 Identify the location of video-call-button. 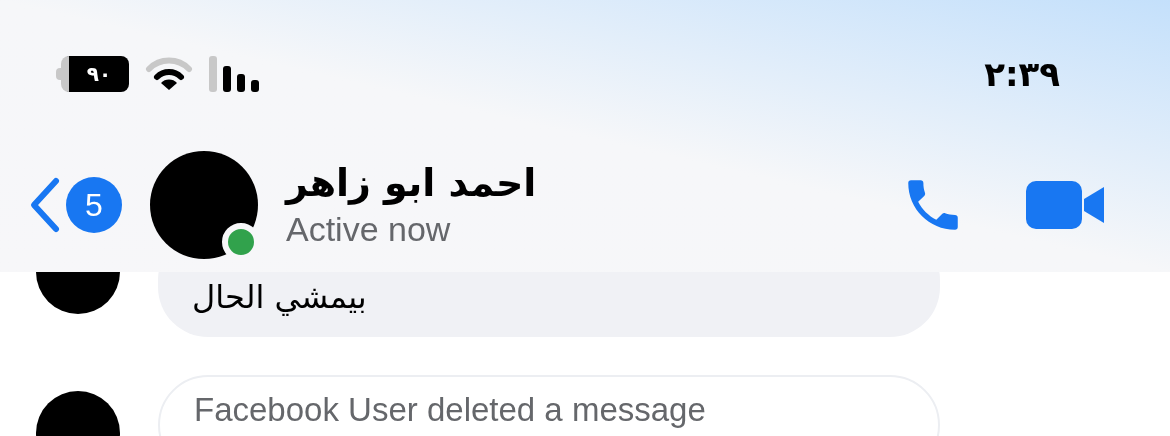
(1066, 205).